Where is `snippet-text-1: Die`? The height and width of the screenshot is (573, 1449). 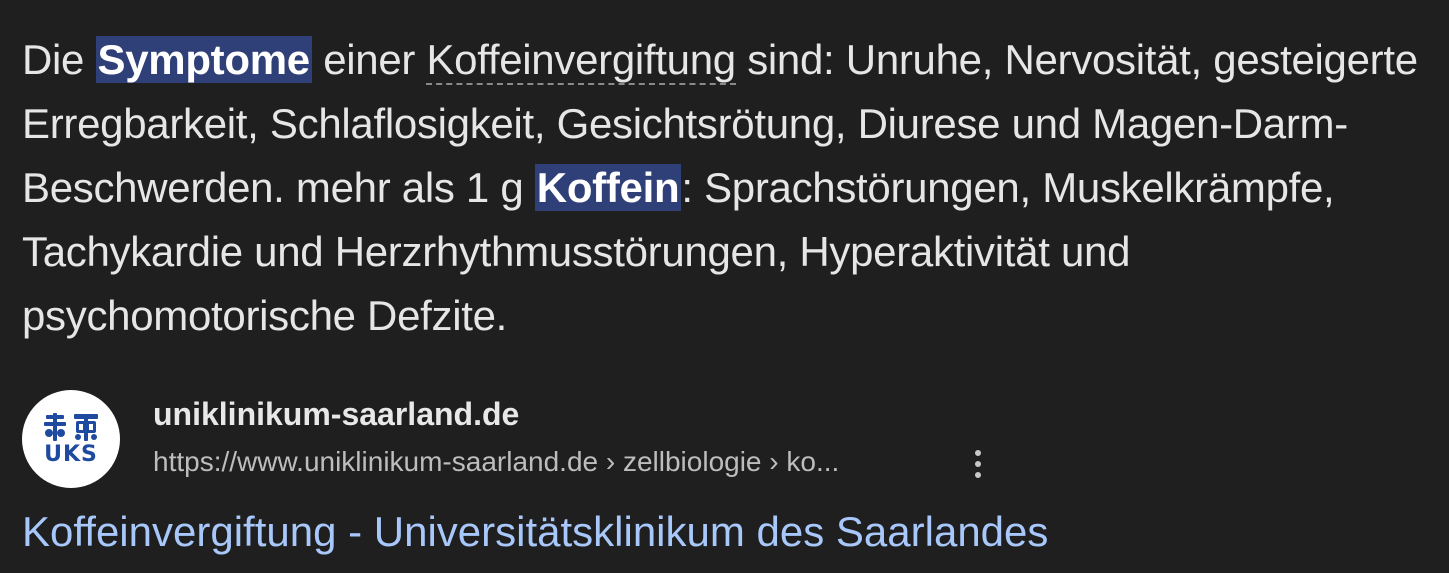
snippet-text-1: Die is located at coordinates (59, 59).